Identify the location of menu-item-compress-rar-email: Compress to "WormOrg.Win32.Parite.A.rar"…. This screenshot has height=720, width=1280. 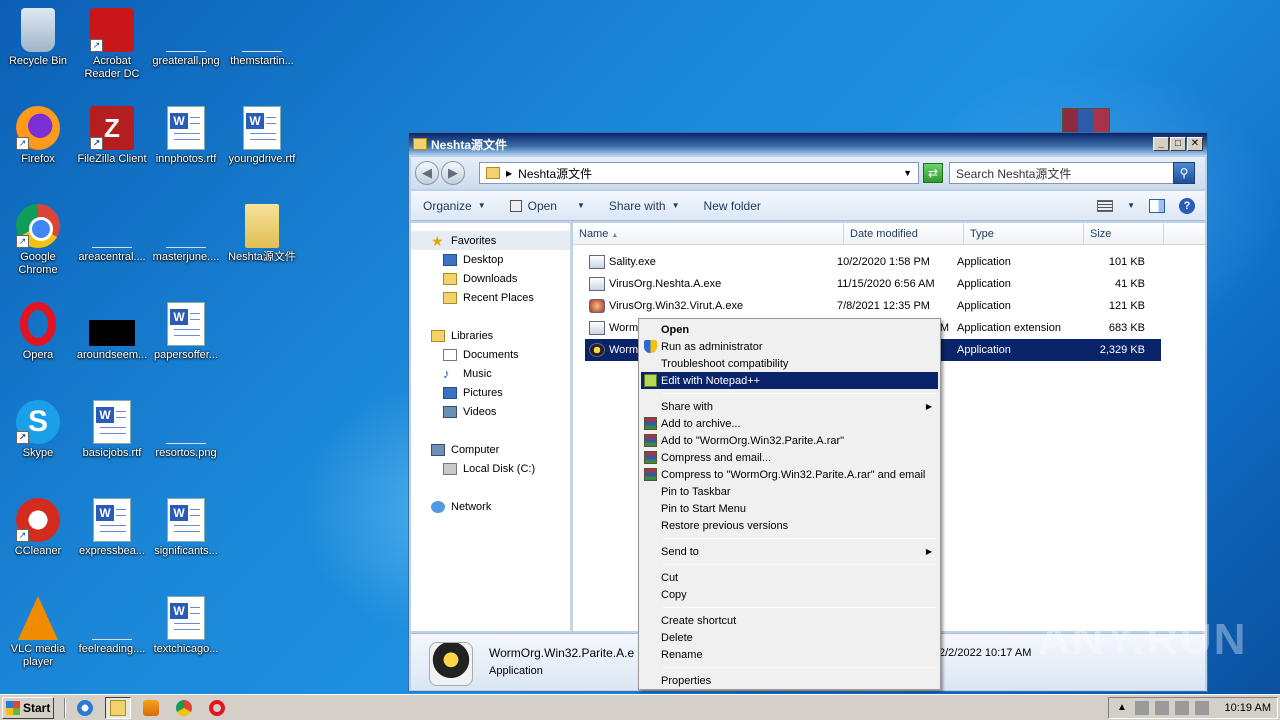
(789, 474).